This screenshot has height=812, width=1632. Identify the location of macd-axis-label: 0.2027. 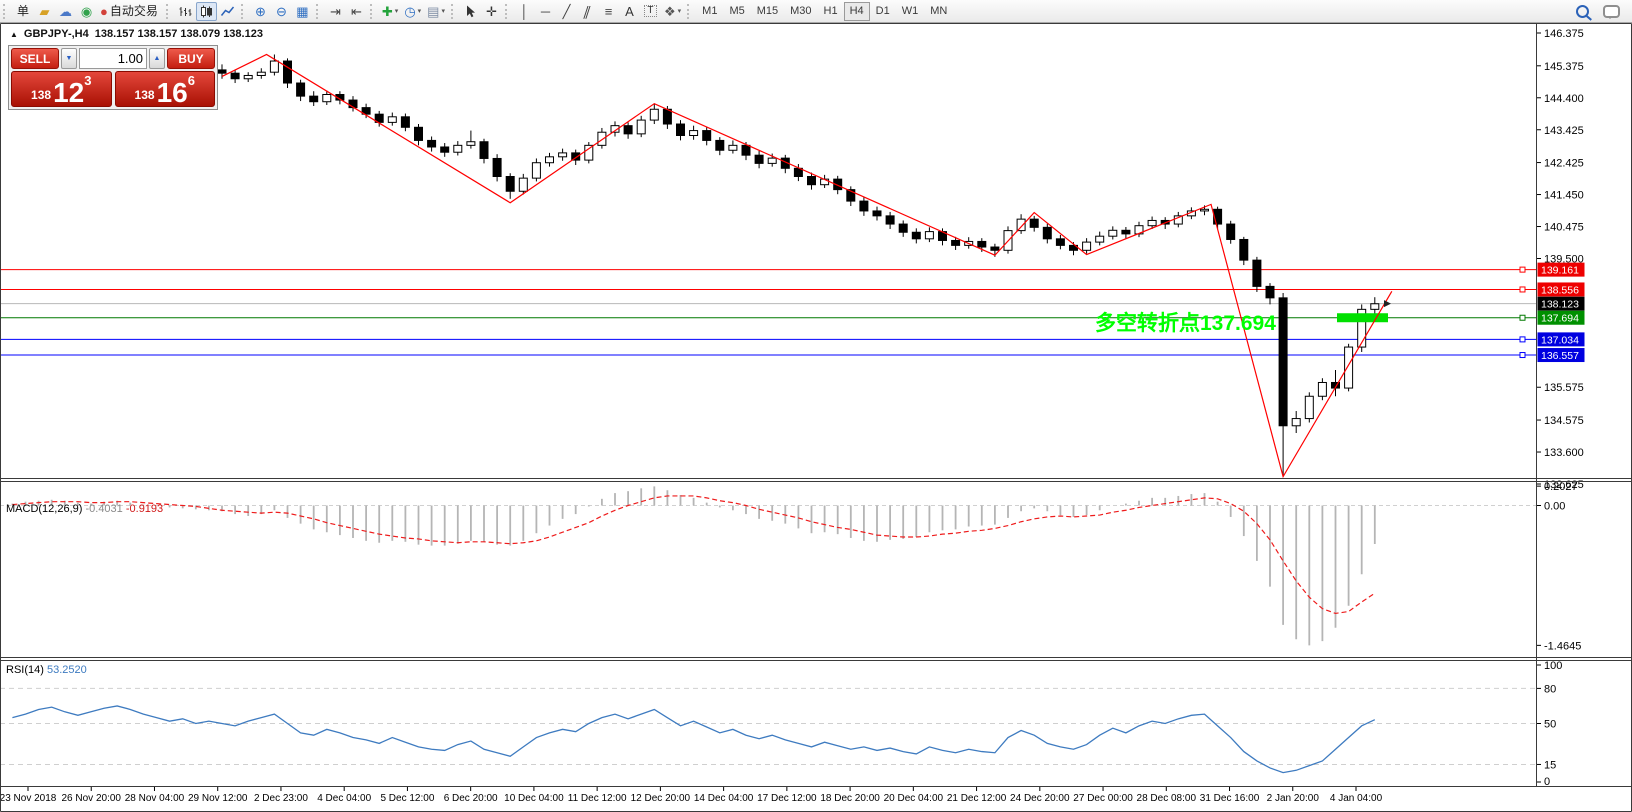
(1561, 487).